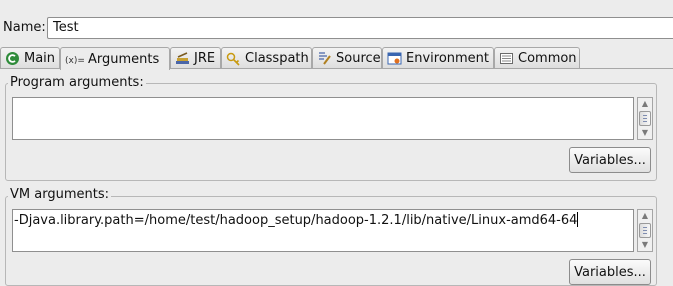  What do you see at coordinates (547, 58) in the screenshot?
I see `tab-common-label: Common` at bounding box center [547, 58].